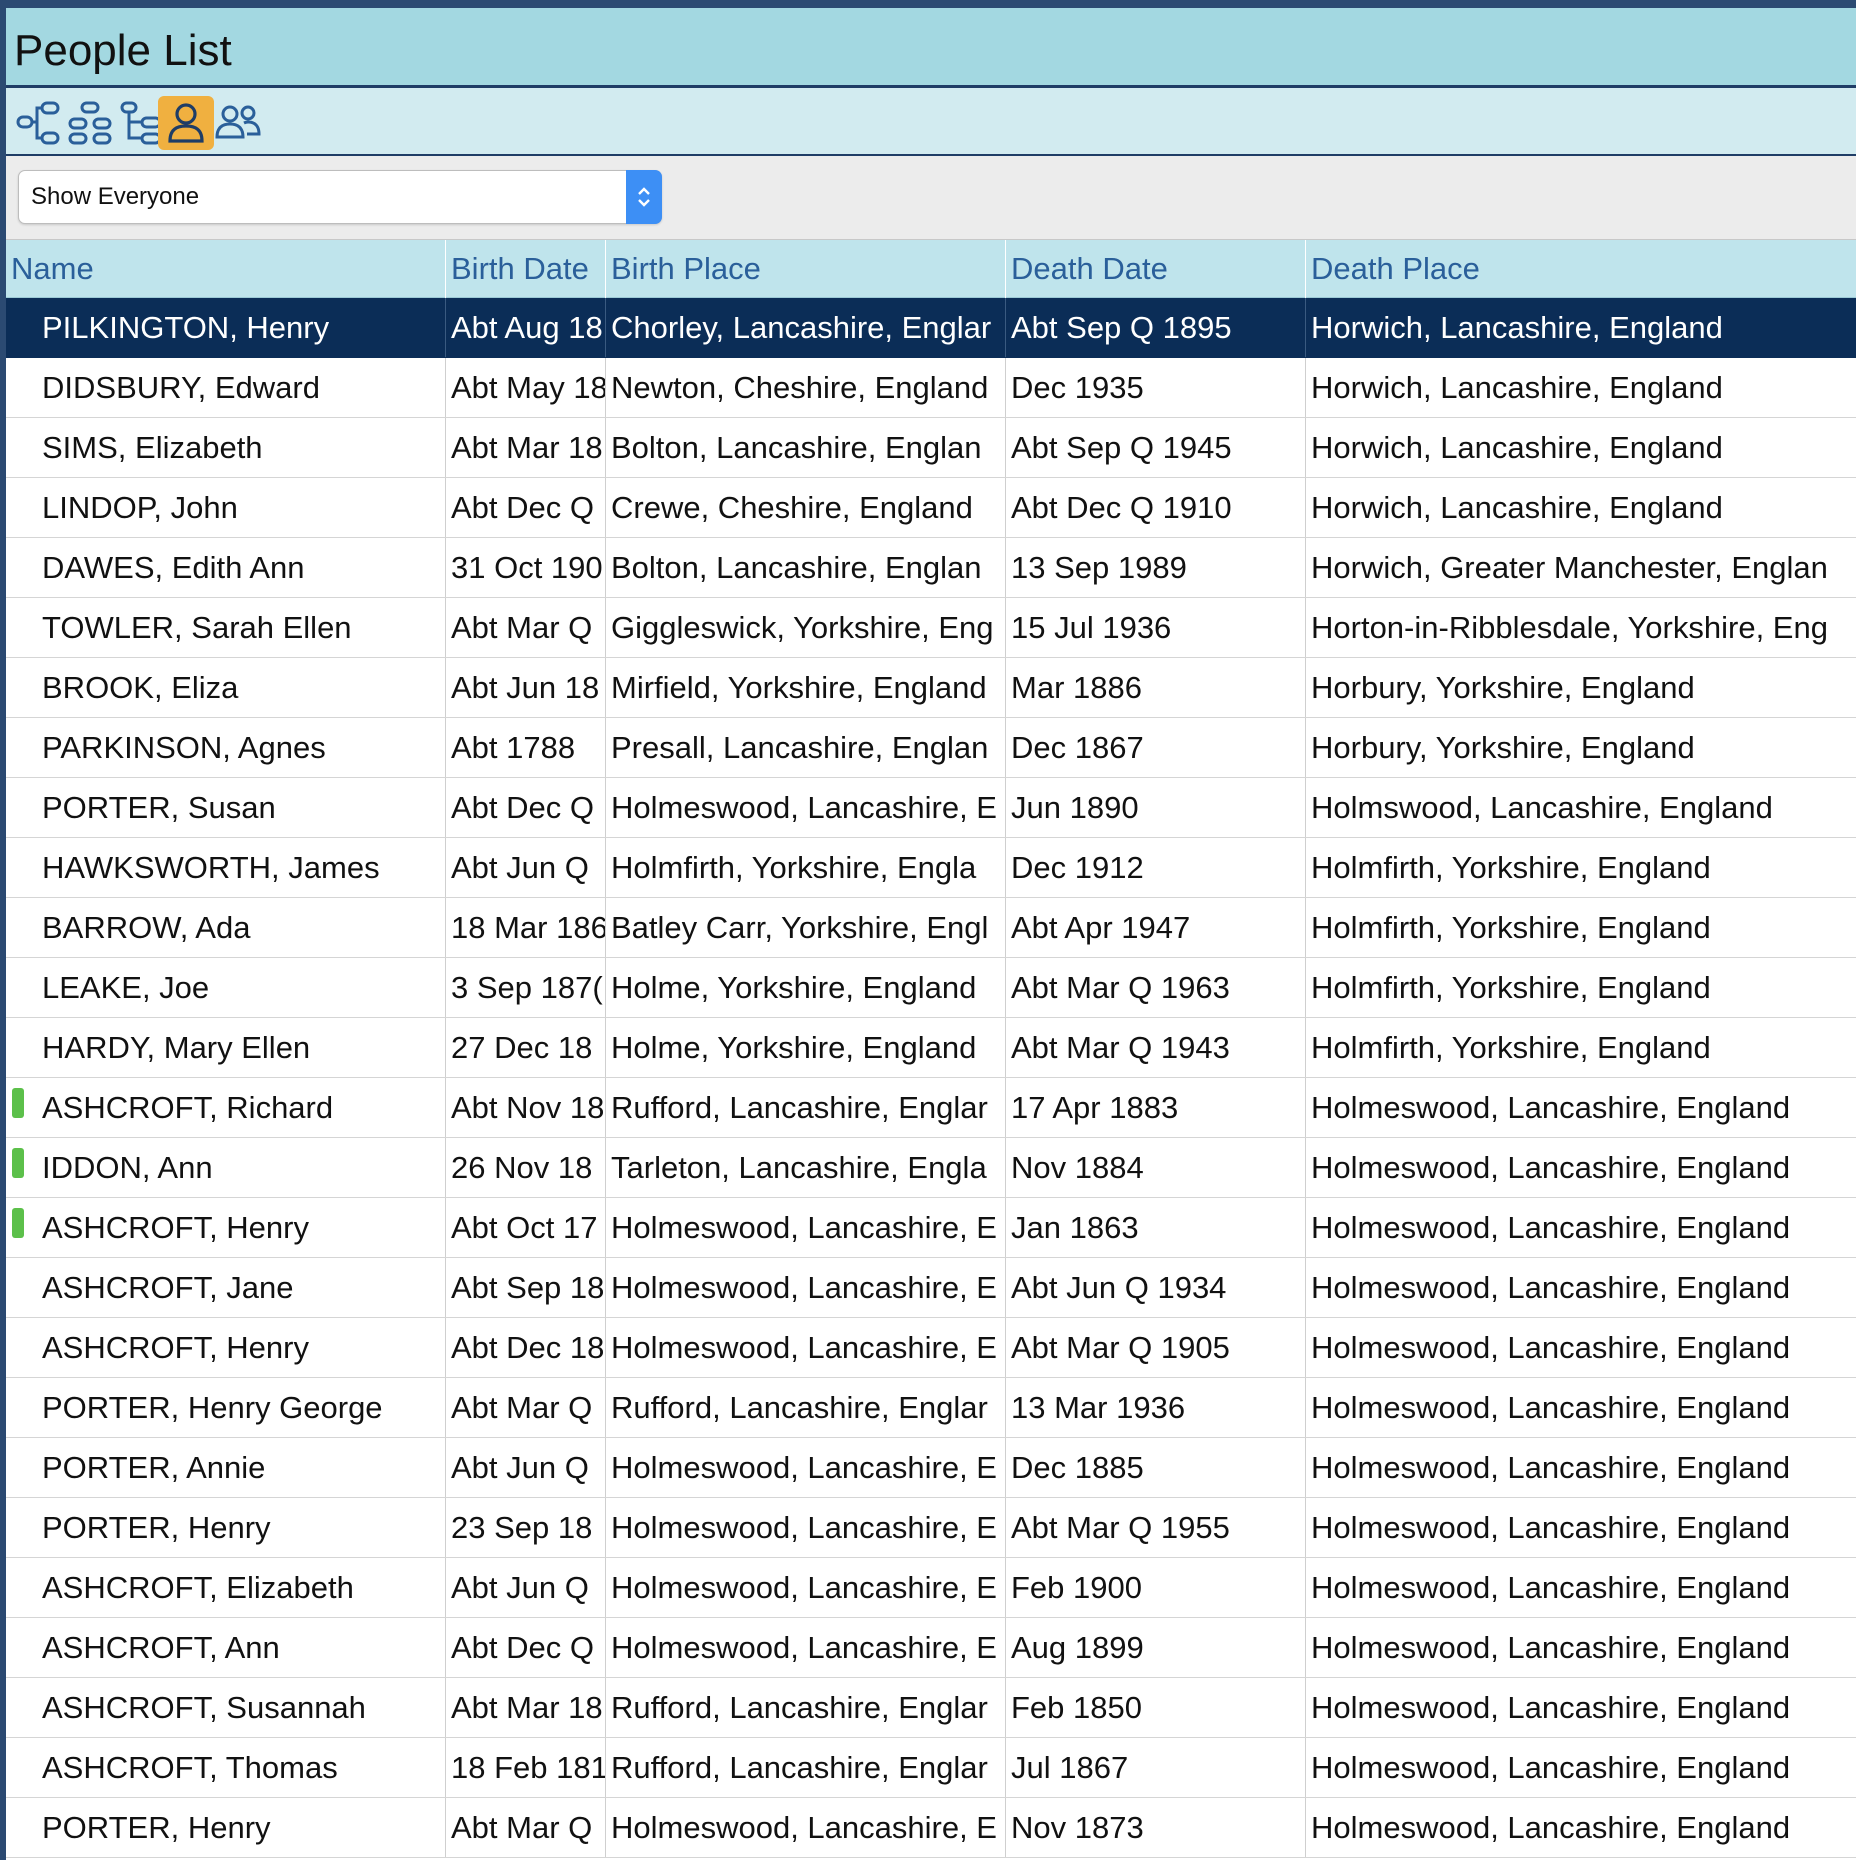  I want to click on cell-death-place: Horton-in-Ribblesdale, Yorkshire, Eng, so click(1569, 627).